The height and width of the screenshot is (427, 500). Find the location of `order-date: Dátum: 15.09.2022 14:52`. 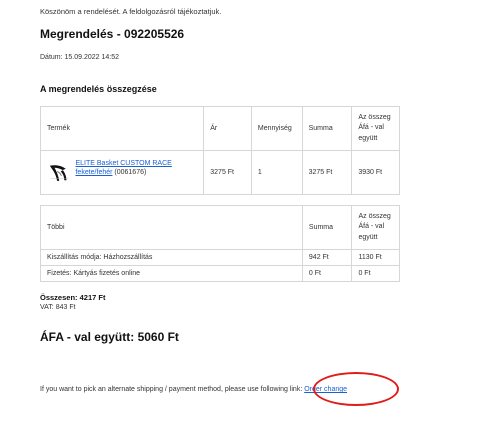

order-date: Dátum: 15.09.2022 14:52 is located at coordinates (80, 57).